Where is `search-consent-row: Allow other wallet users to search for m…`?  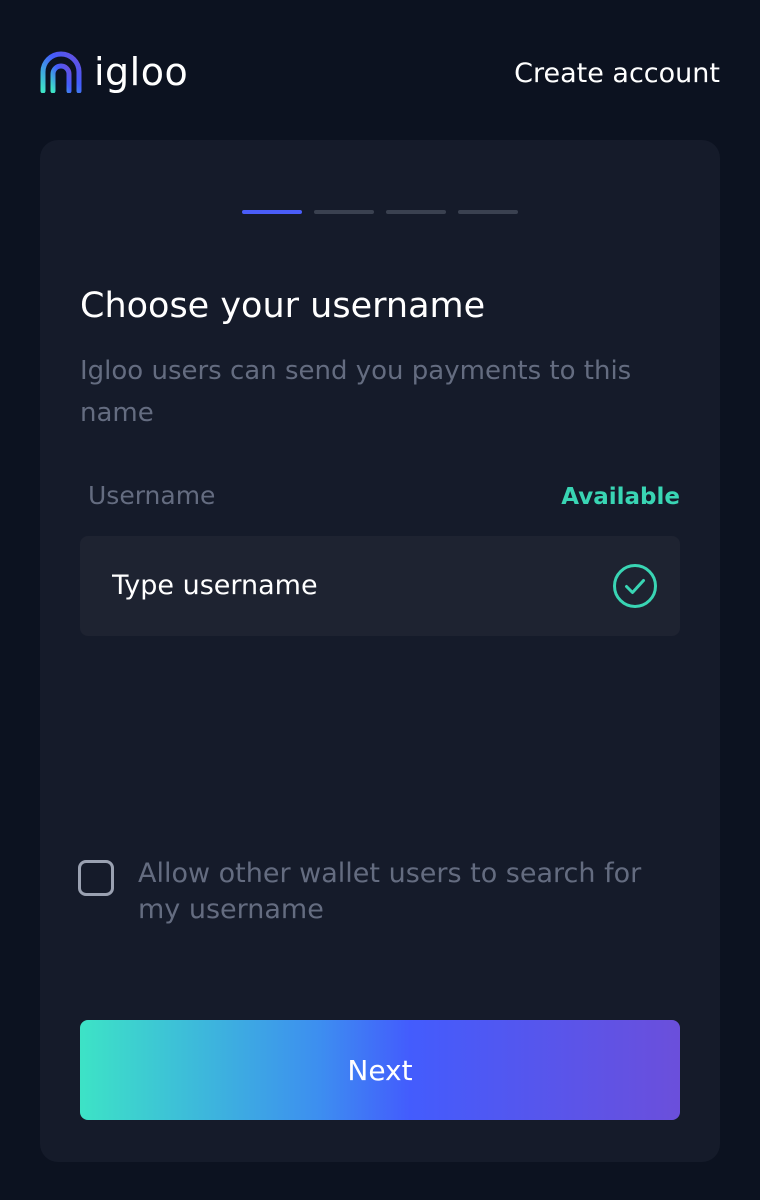 search-consent-row: Allow other wallet users to search for m… is located at coordinates (378, 892).